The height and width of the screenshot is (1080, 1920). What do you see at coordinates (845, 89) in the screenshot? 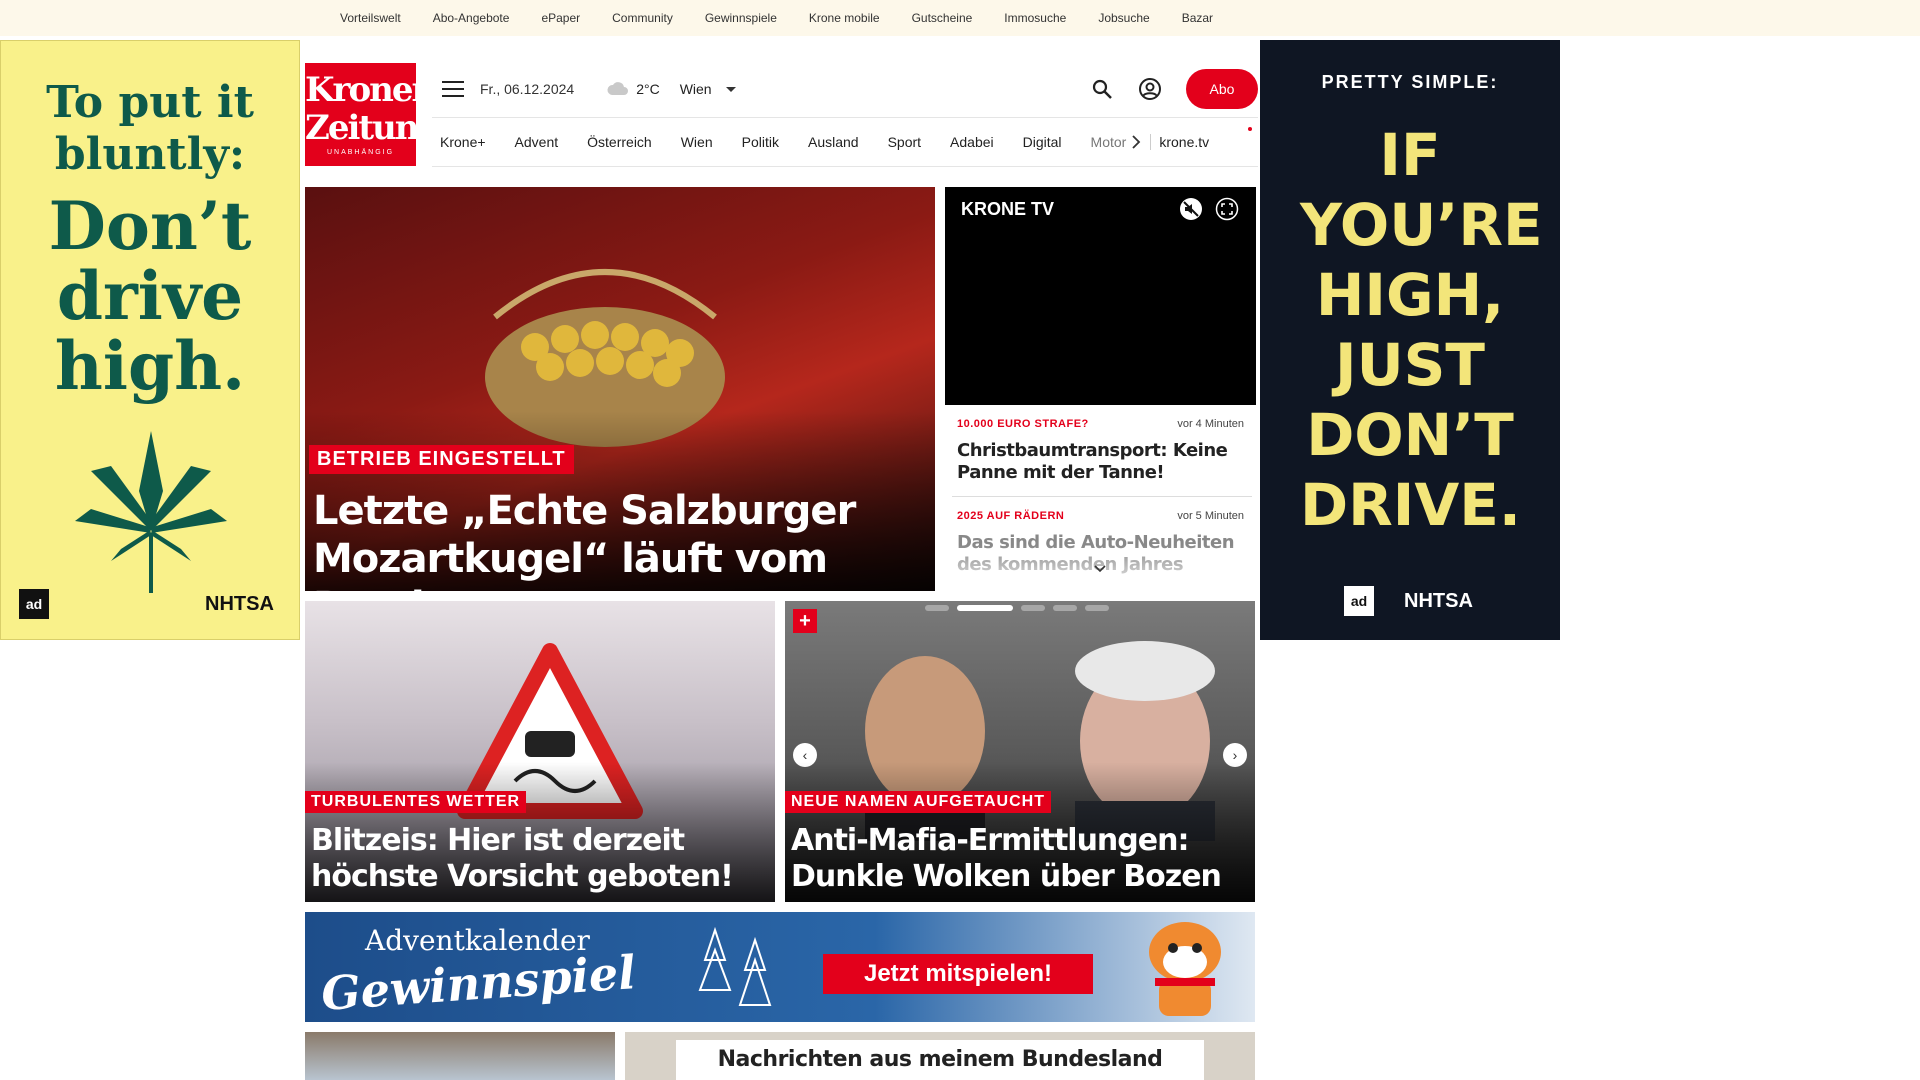
I see `site-header: Fr., 06.12.2024 2°C Wien Abo` at bounding box center [845, 89].